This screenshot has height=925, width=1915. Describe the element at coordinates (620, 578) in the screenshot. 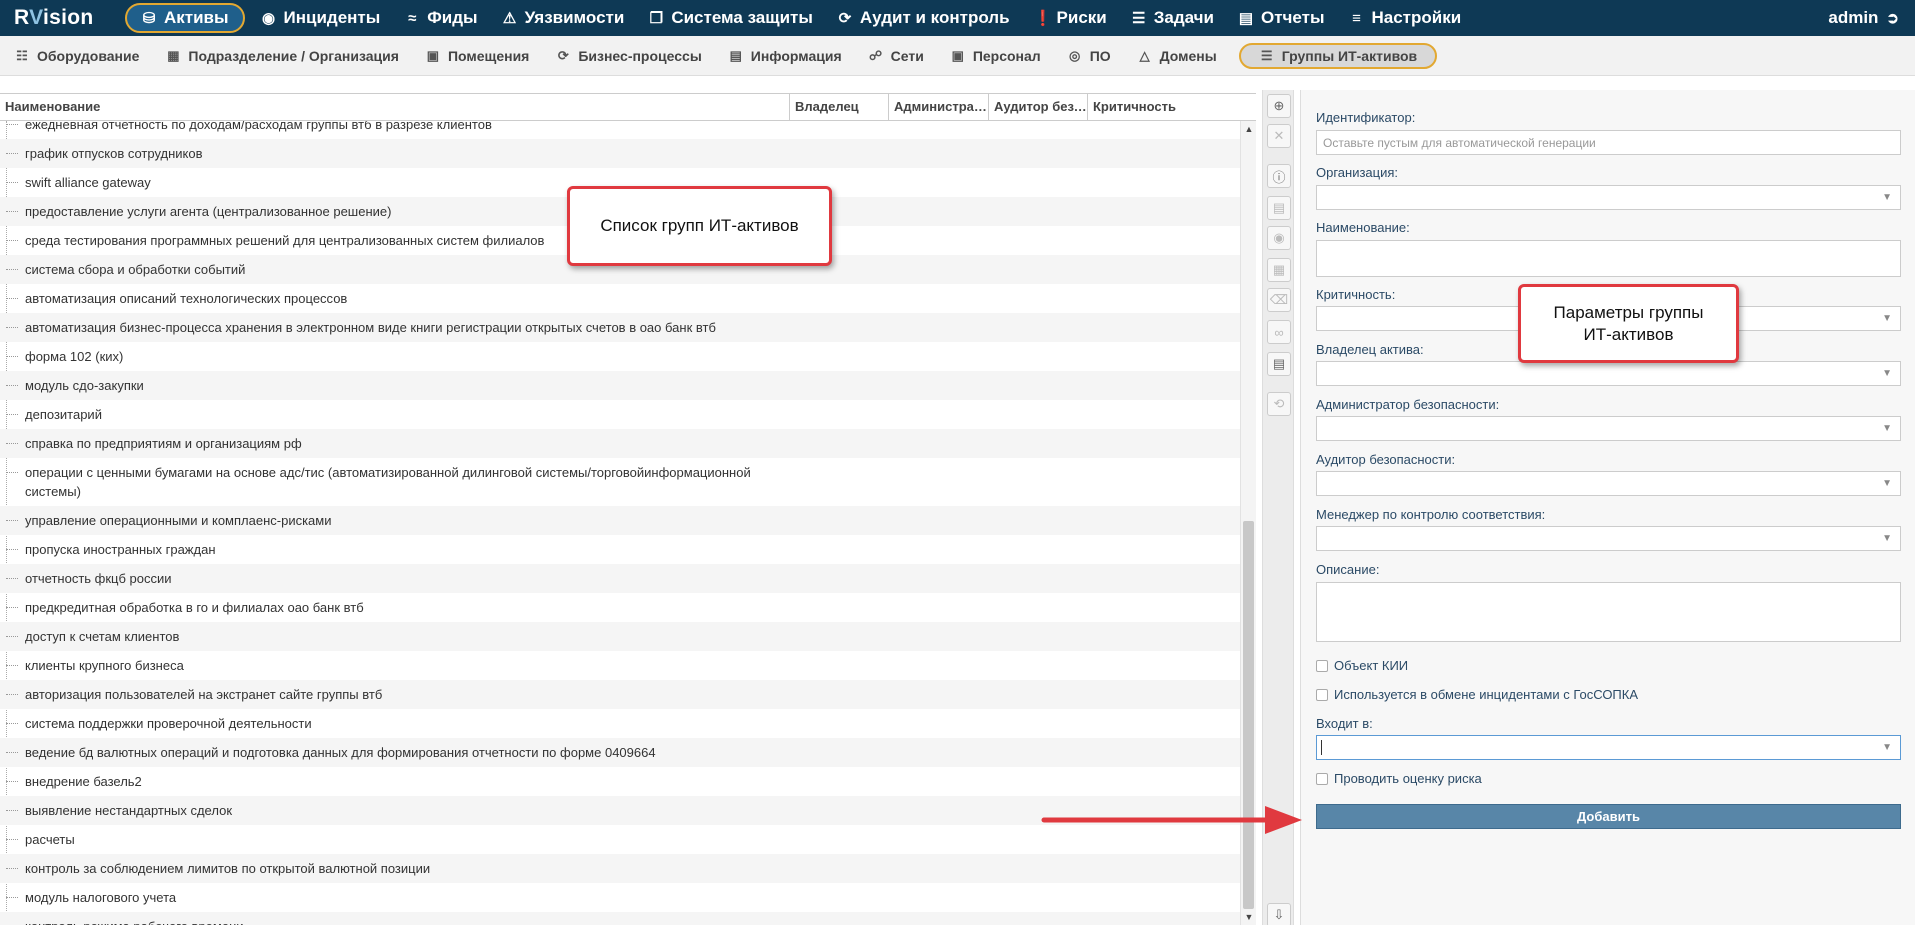

I see `table-row: отчетность фкцб россии` at that location.